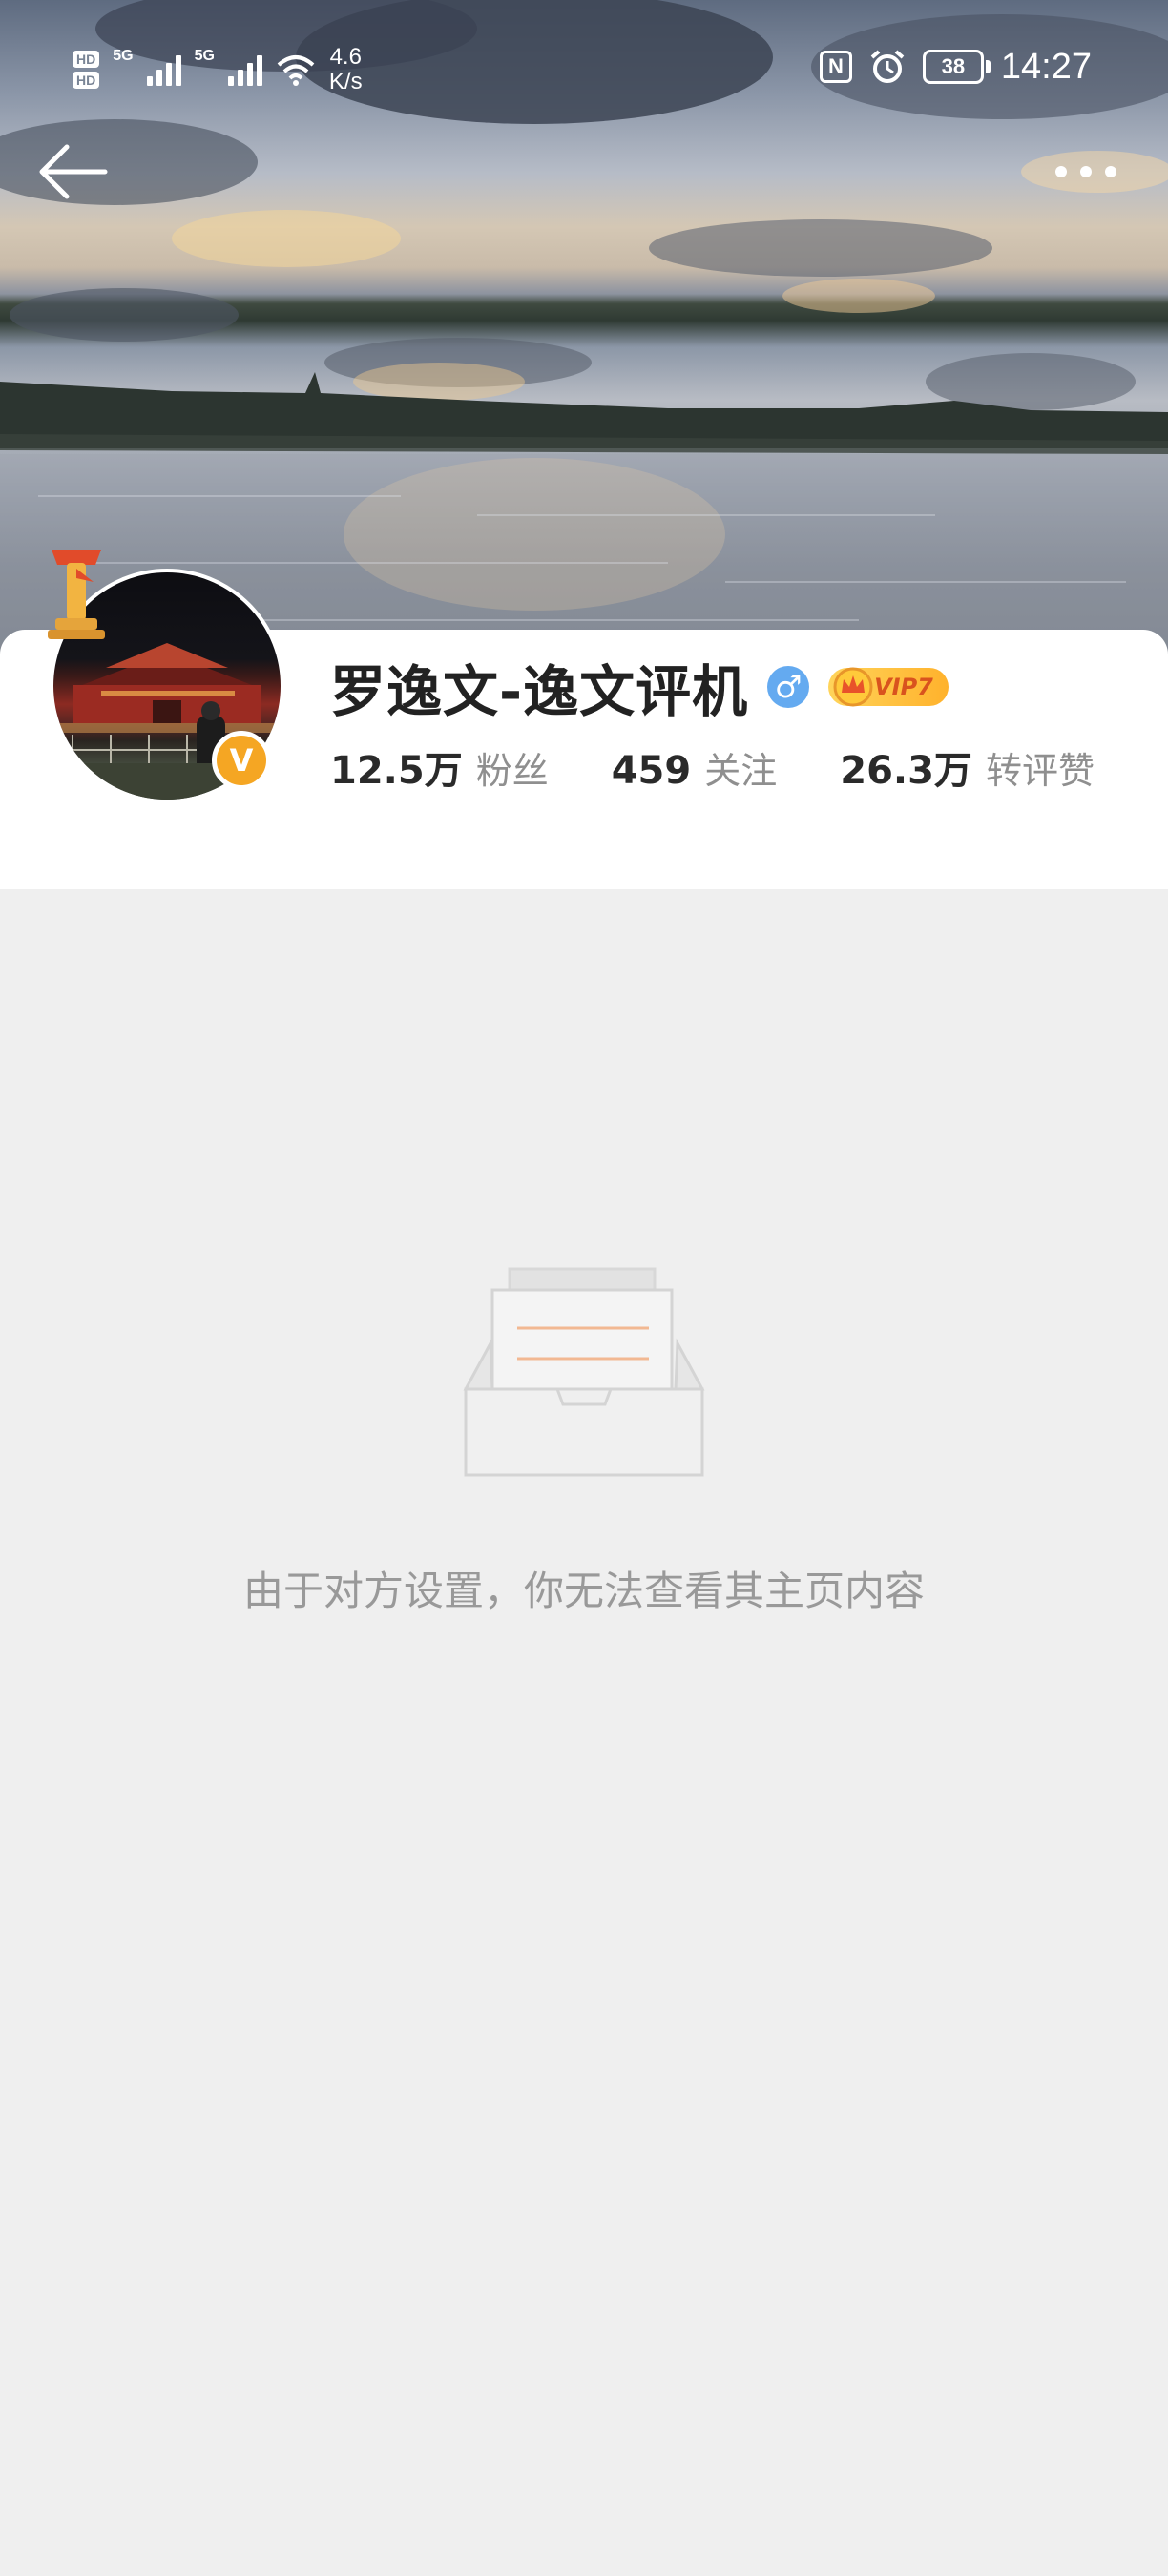 The height and width of the screenshot is (2576, 1168). Describe the element at coordinates (584, 1372) in the screenshot. I see `empty-inbox-icon` at that location.